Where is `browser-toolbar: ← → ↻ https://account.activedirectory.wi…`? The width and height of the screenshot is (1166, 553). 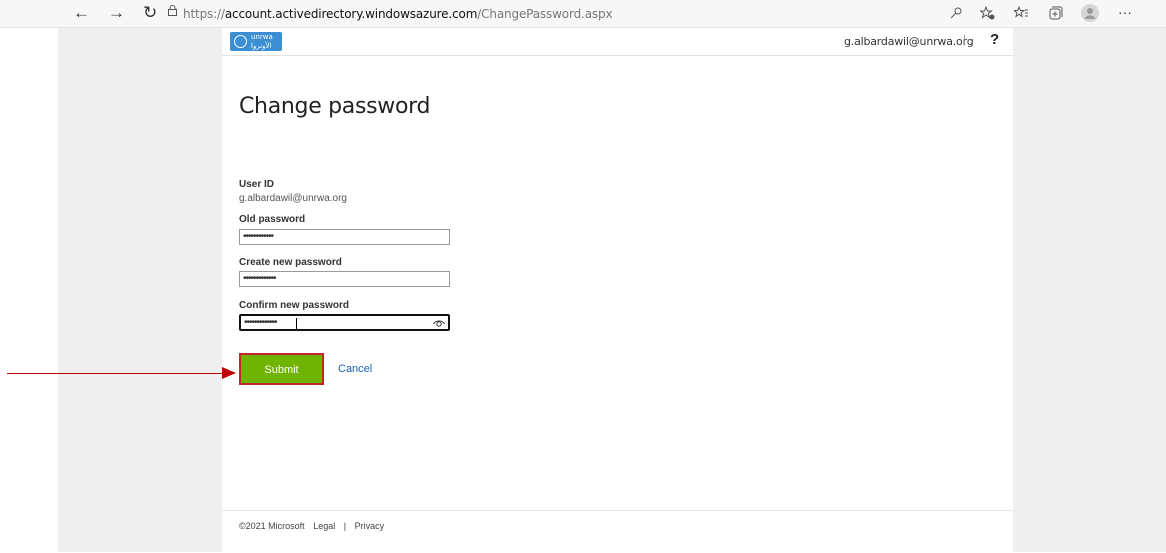 browser-toolbar: ← → ↻ https://account.activedirectory.wi… is located at coordinates (583, 14).